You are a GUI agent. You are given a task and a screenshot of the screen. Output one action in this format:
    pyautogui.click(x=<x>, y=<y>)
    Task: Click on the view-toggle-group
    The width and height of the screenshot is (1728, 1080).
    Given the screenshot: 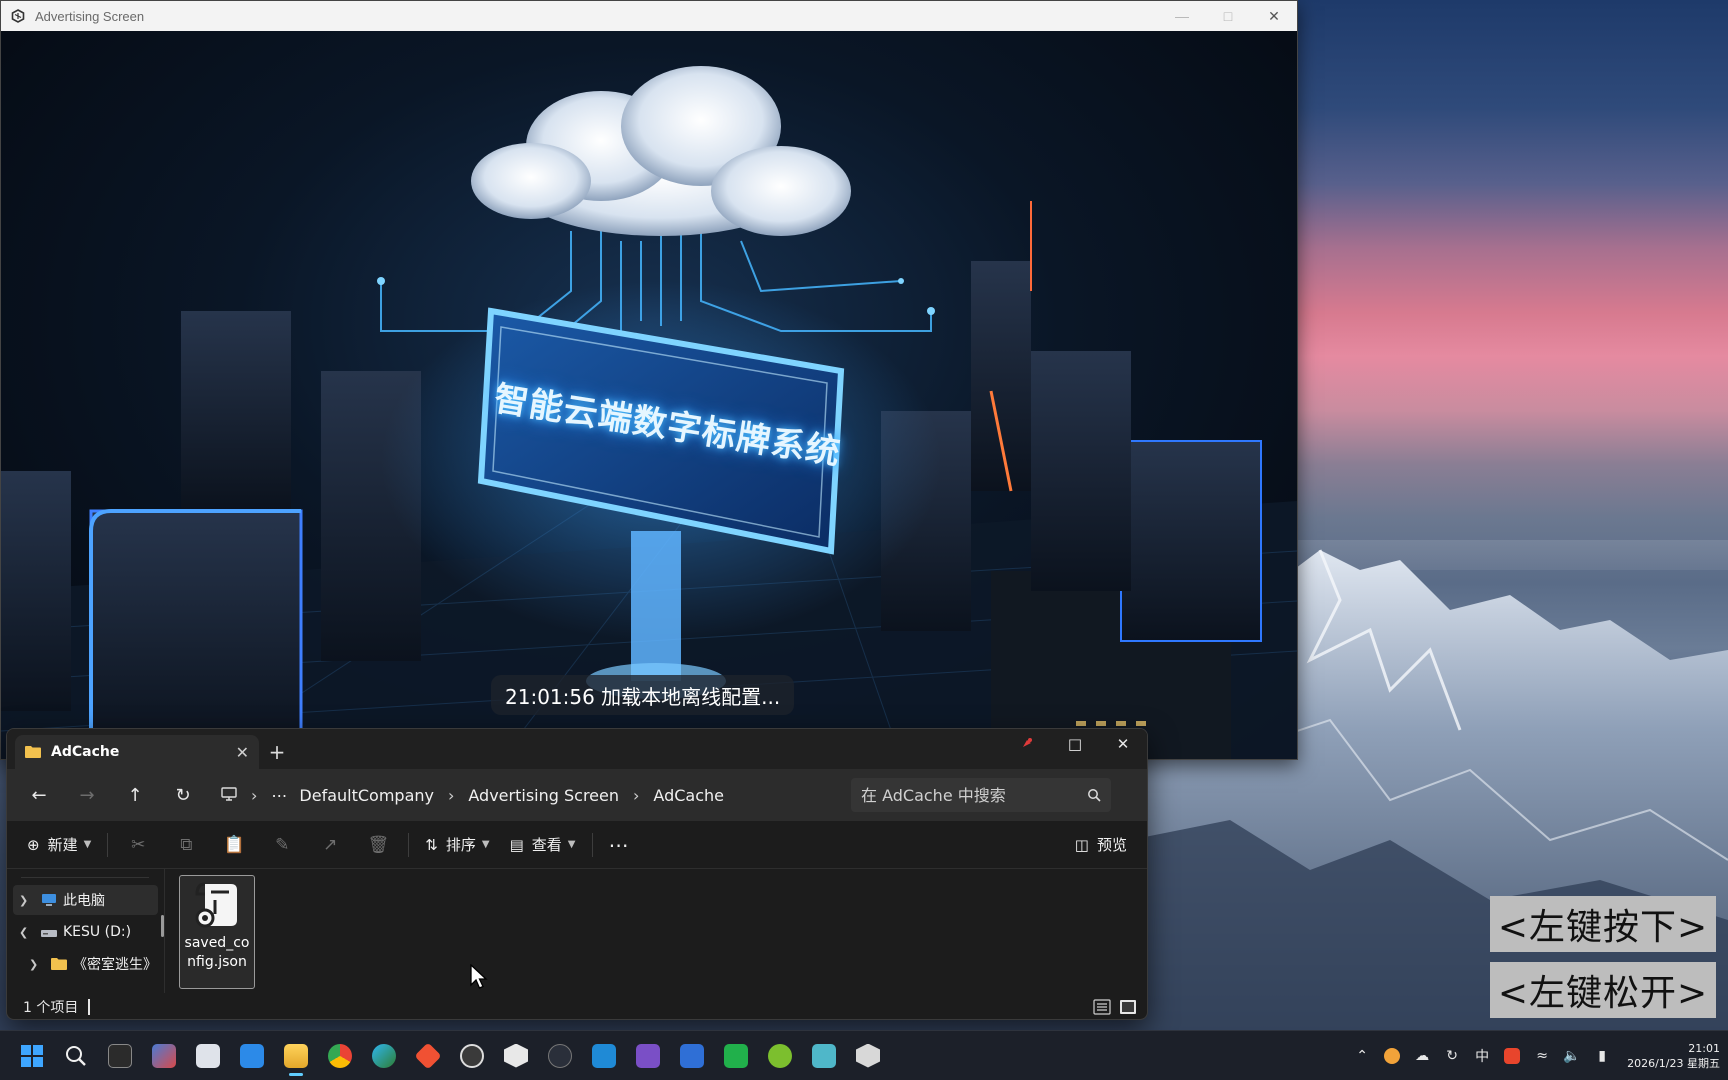 What is the action you would take?
    pyautogui.click(x=1115, y=1007)
    